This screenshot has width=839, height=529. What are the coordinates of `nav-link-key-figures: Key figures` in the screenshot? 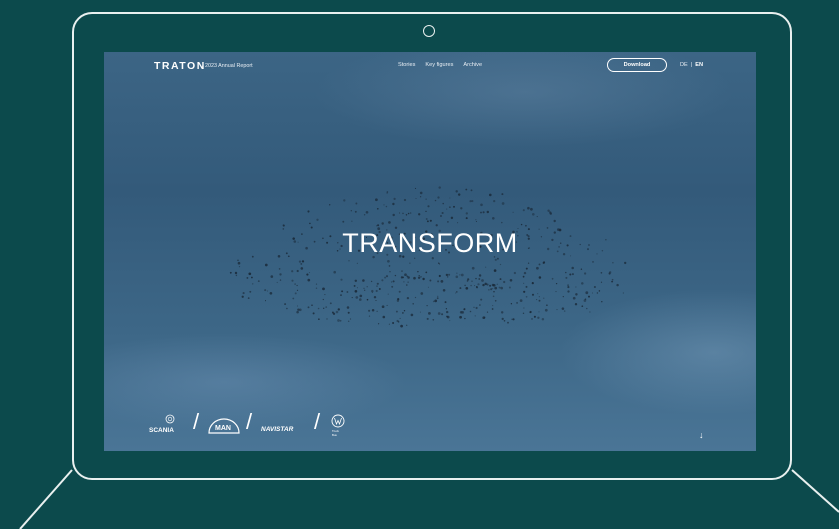 It's located at (439, 65).